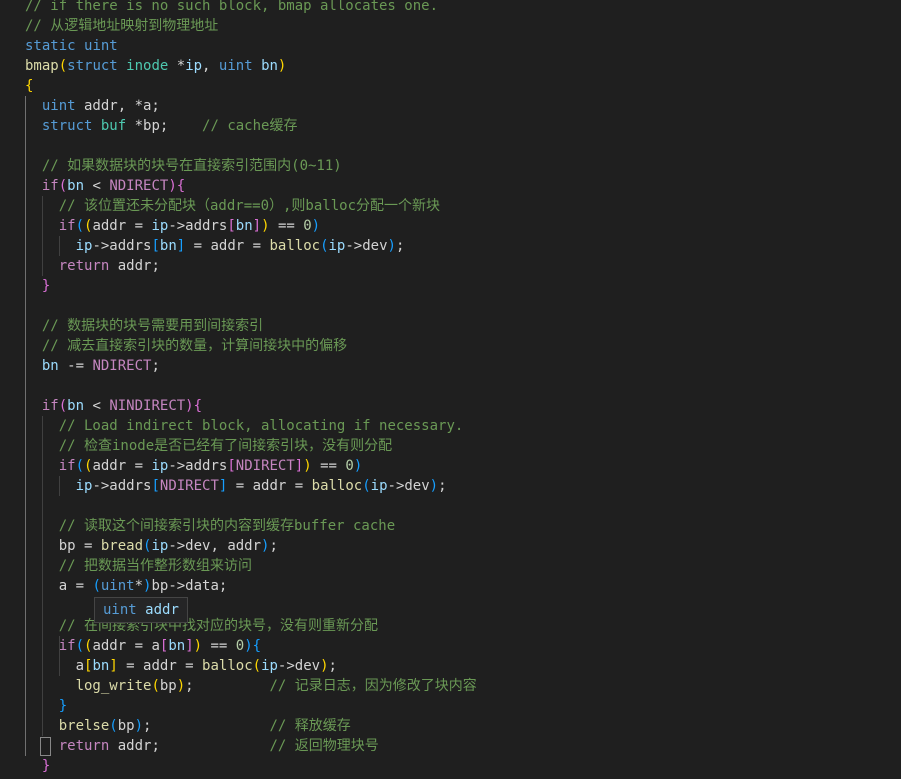 The image size is (901, 779). What do you see at coordinates (141, 610) in the screenshot?
I see `hover-tooltip: uint addr` at bounding box center [141, 610].